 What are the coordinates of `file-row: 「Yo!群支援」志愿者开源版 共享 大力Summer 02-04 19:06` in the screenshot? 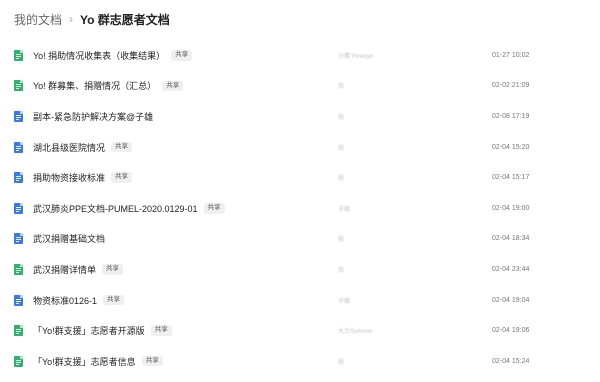 It's located at (300, 330).